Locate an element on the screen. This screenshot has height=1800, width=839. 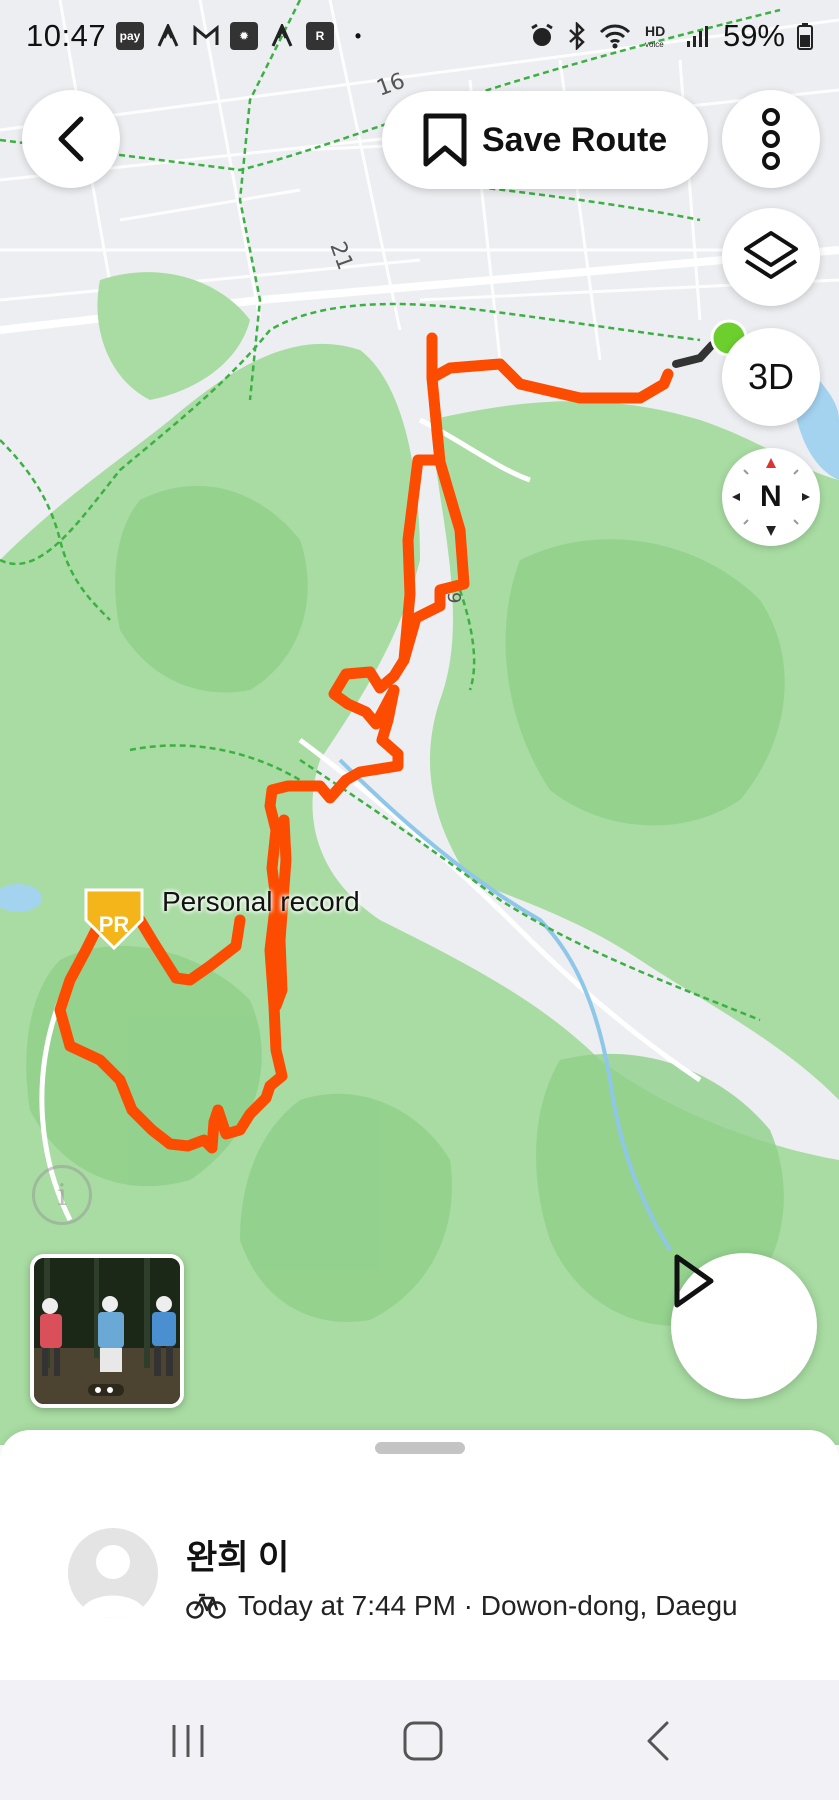
wifi-icon is located at coordinates (615, 36).